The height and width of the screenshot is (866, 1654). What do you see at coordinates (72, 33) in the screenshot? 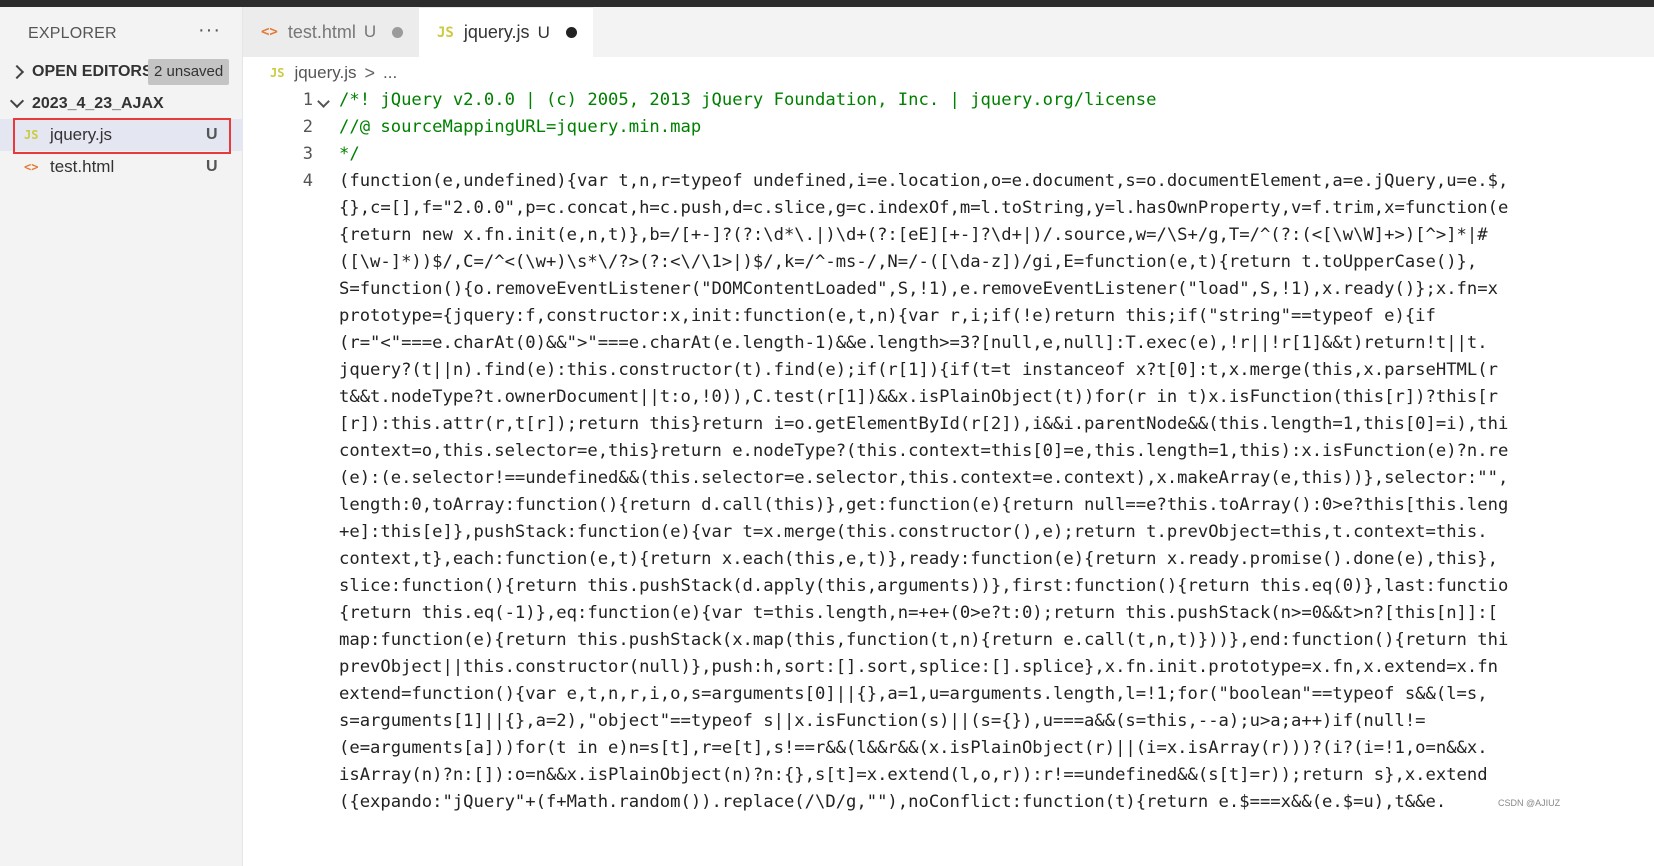
I see `explorer-title: EXPLORER` at bounding box center [72, 33].